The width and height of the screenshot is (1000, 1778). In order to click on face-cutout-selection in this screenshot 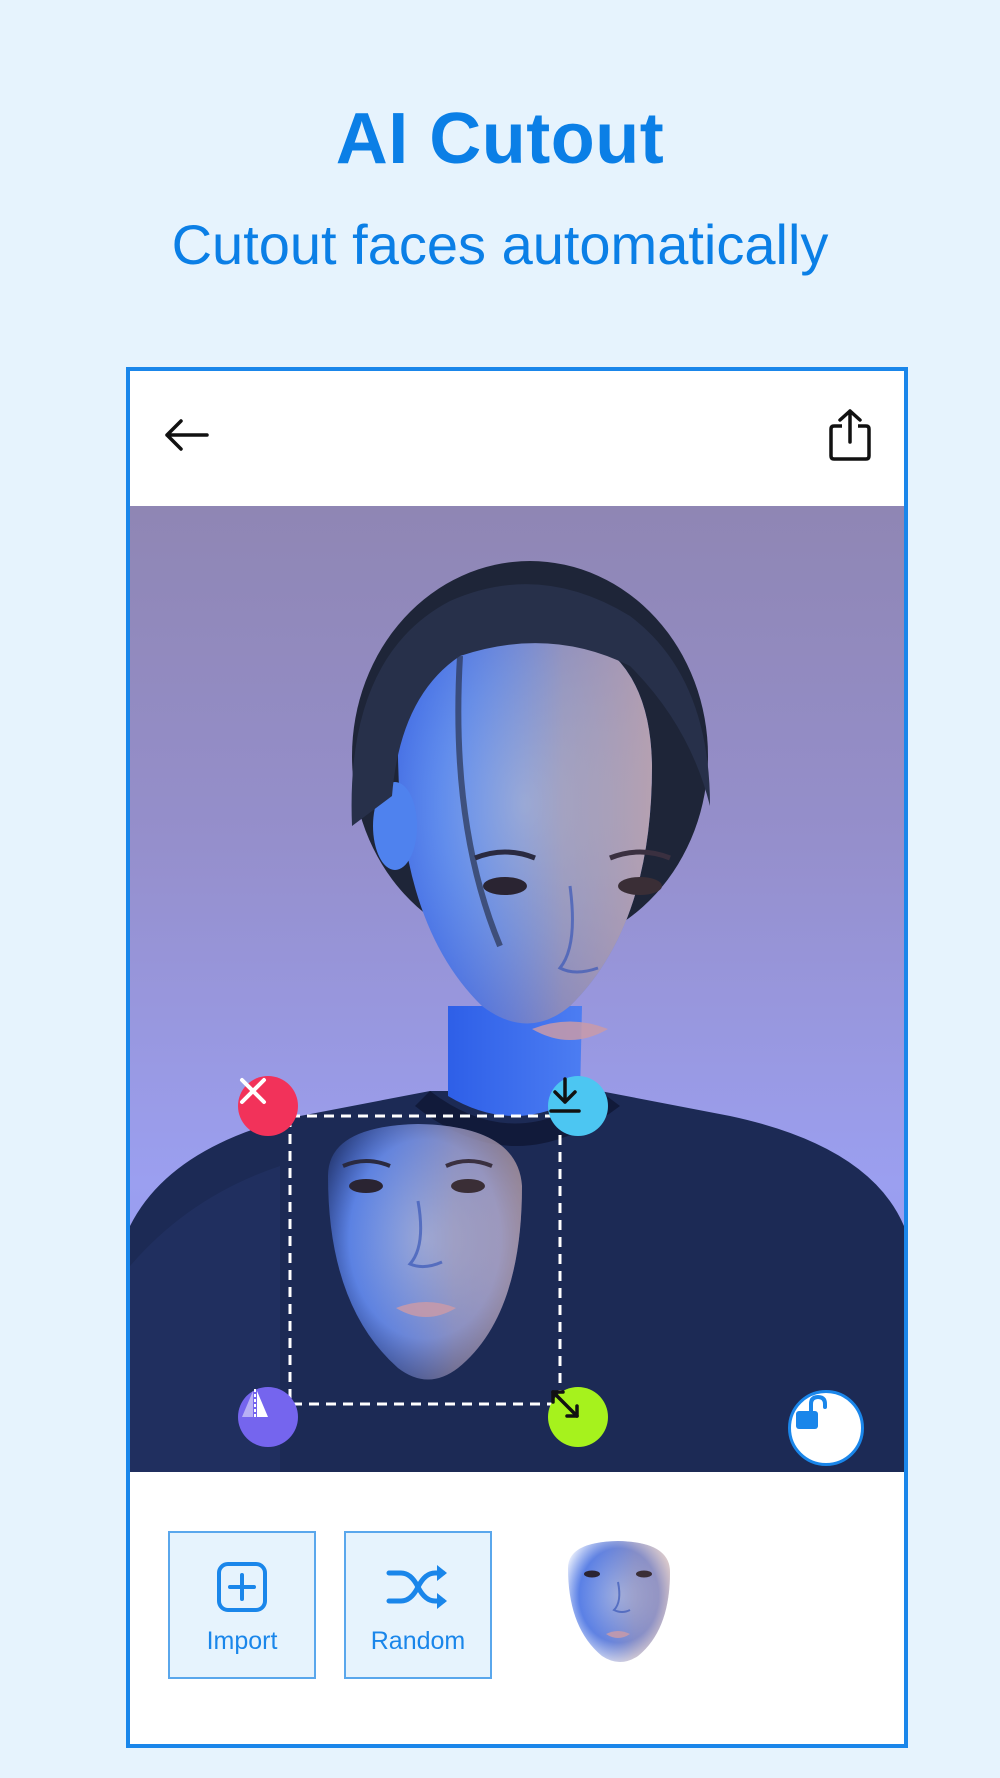, I will do `click(423, 1262)`.